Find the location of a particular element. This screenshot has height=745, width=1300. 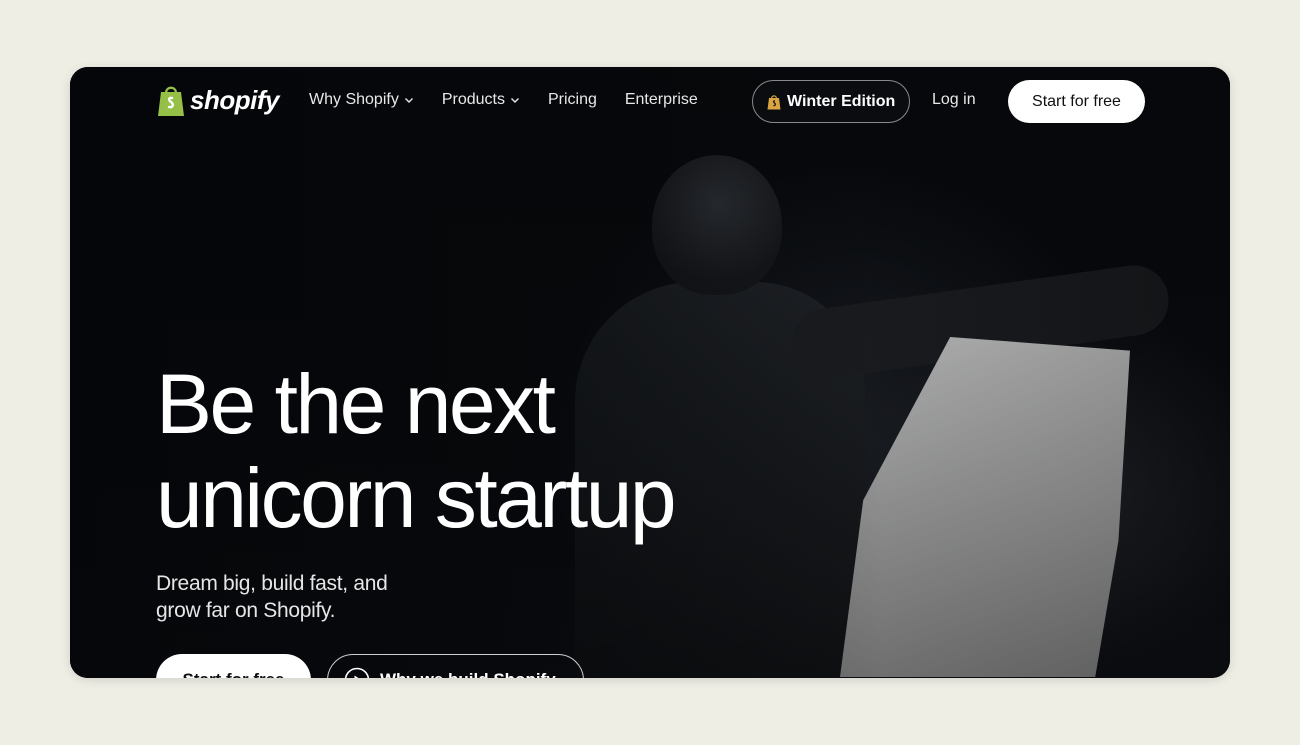

logo-wordmark: shopify is located at coordinates (234, 99).